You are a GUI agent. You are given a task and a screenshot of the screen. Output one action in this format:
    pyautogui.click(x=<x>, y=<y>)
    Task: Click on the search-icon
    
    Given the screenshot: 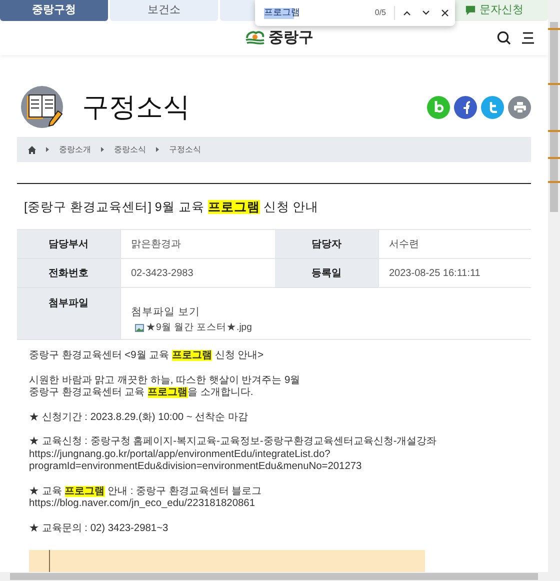 What is the action you would take?
    pyautogui.click(x=504, y=38)
    